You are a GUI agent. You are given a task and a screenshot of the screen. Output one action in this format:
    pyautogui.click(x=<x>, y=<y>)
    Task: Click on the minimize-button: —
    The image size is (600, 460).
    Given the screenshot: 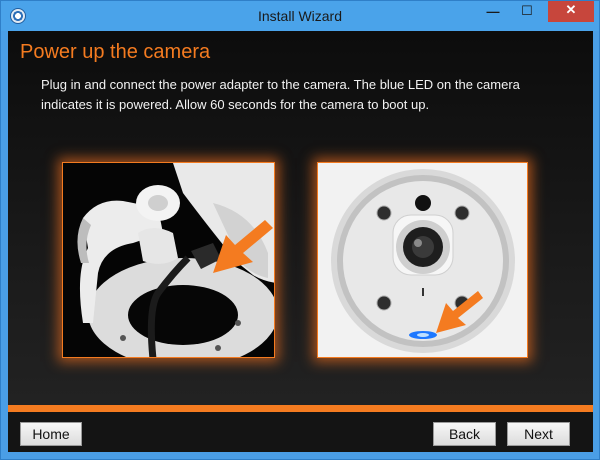 What is the action you would take?
    pyautogui.click(x=493, y=11)
    